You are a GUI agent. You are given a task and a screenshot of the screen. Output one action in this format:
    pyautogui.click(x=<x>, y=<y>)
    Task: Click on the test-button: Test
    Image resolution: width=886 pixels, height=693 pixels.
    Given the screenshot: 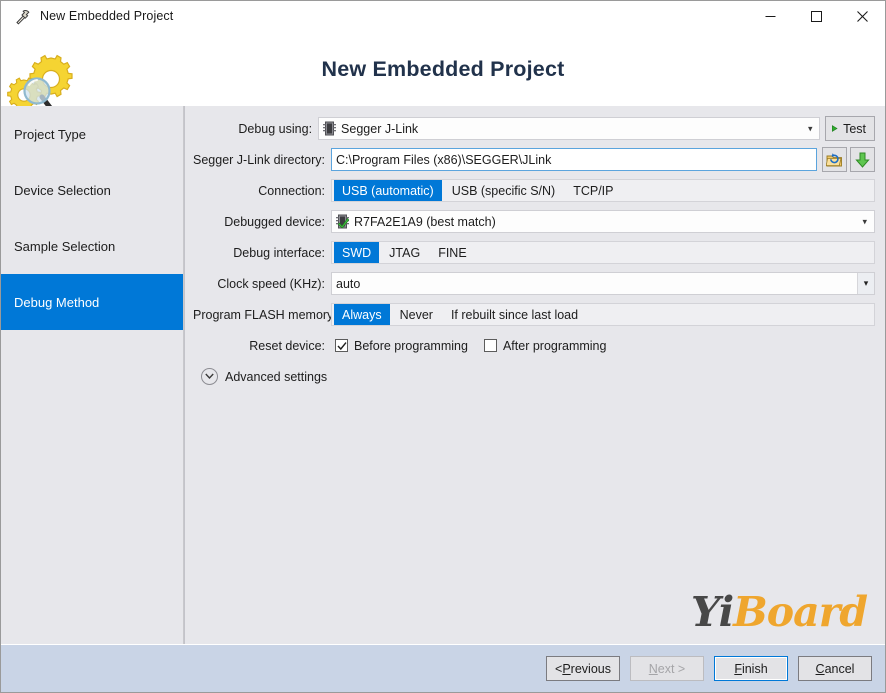 What is the action you would take?
    pyautogui.click(x=850, y=128)
    